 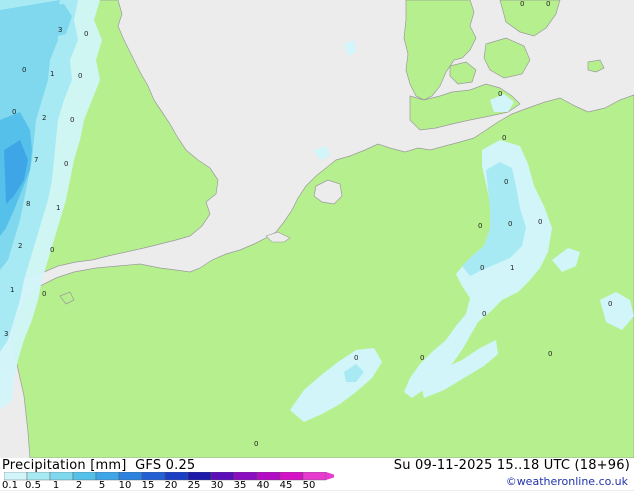 What do you see at coordinates (125, 485) in the screenshot?
I see `colorbar-tick-label: 10` at bounding box center [125, 485].